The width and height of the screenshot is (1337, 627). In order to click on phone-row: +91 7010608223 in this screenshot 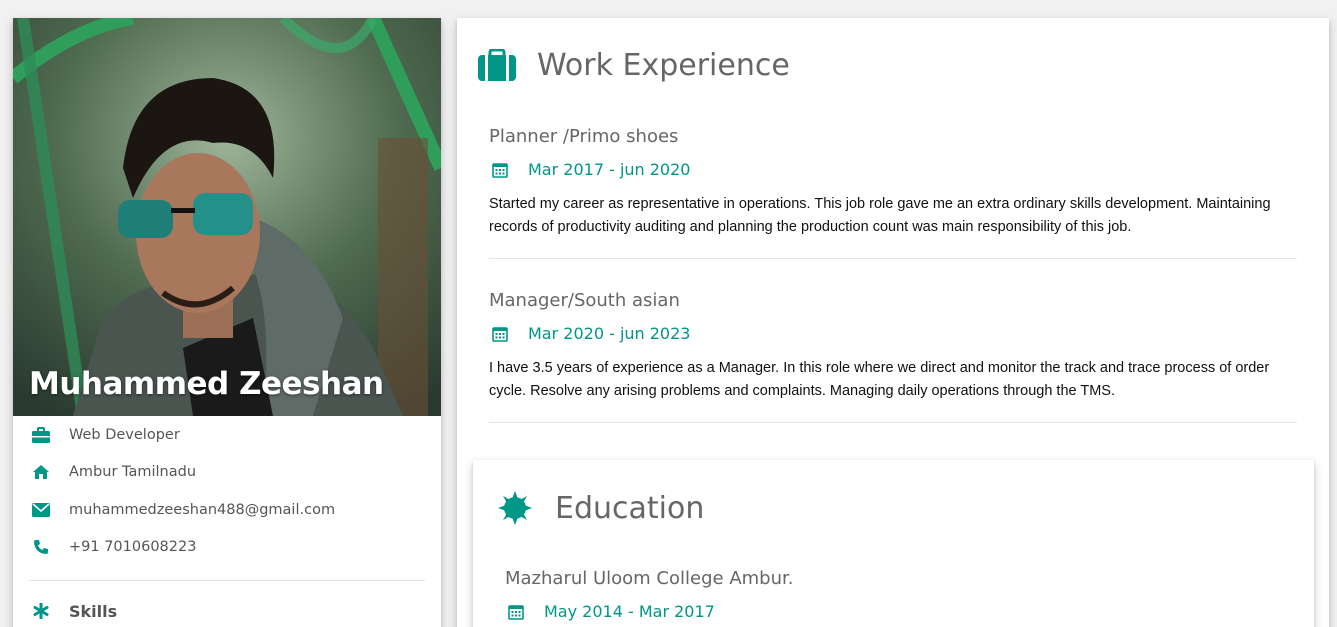, I will do `click(227, 548)`.